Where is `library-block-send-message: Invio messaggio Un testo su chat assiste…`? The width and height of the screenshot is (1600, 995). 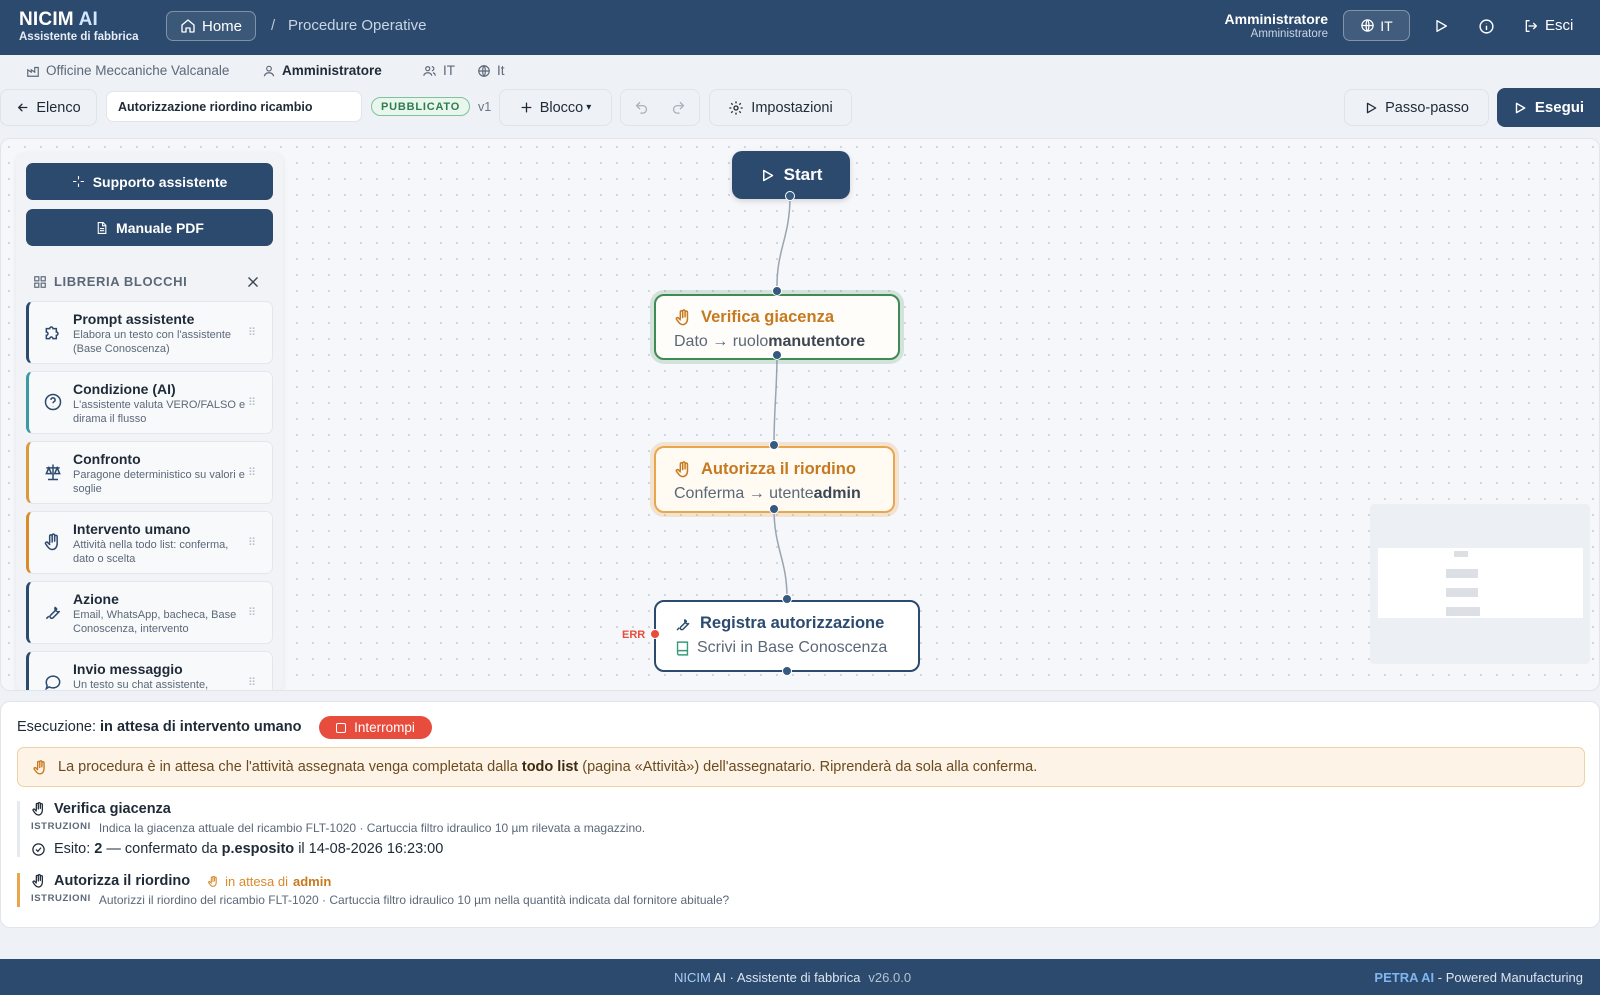 library-block-send-message: Invio messaggio Un testo su chat assiste… is located at coordinates (149, 670).